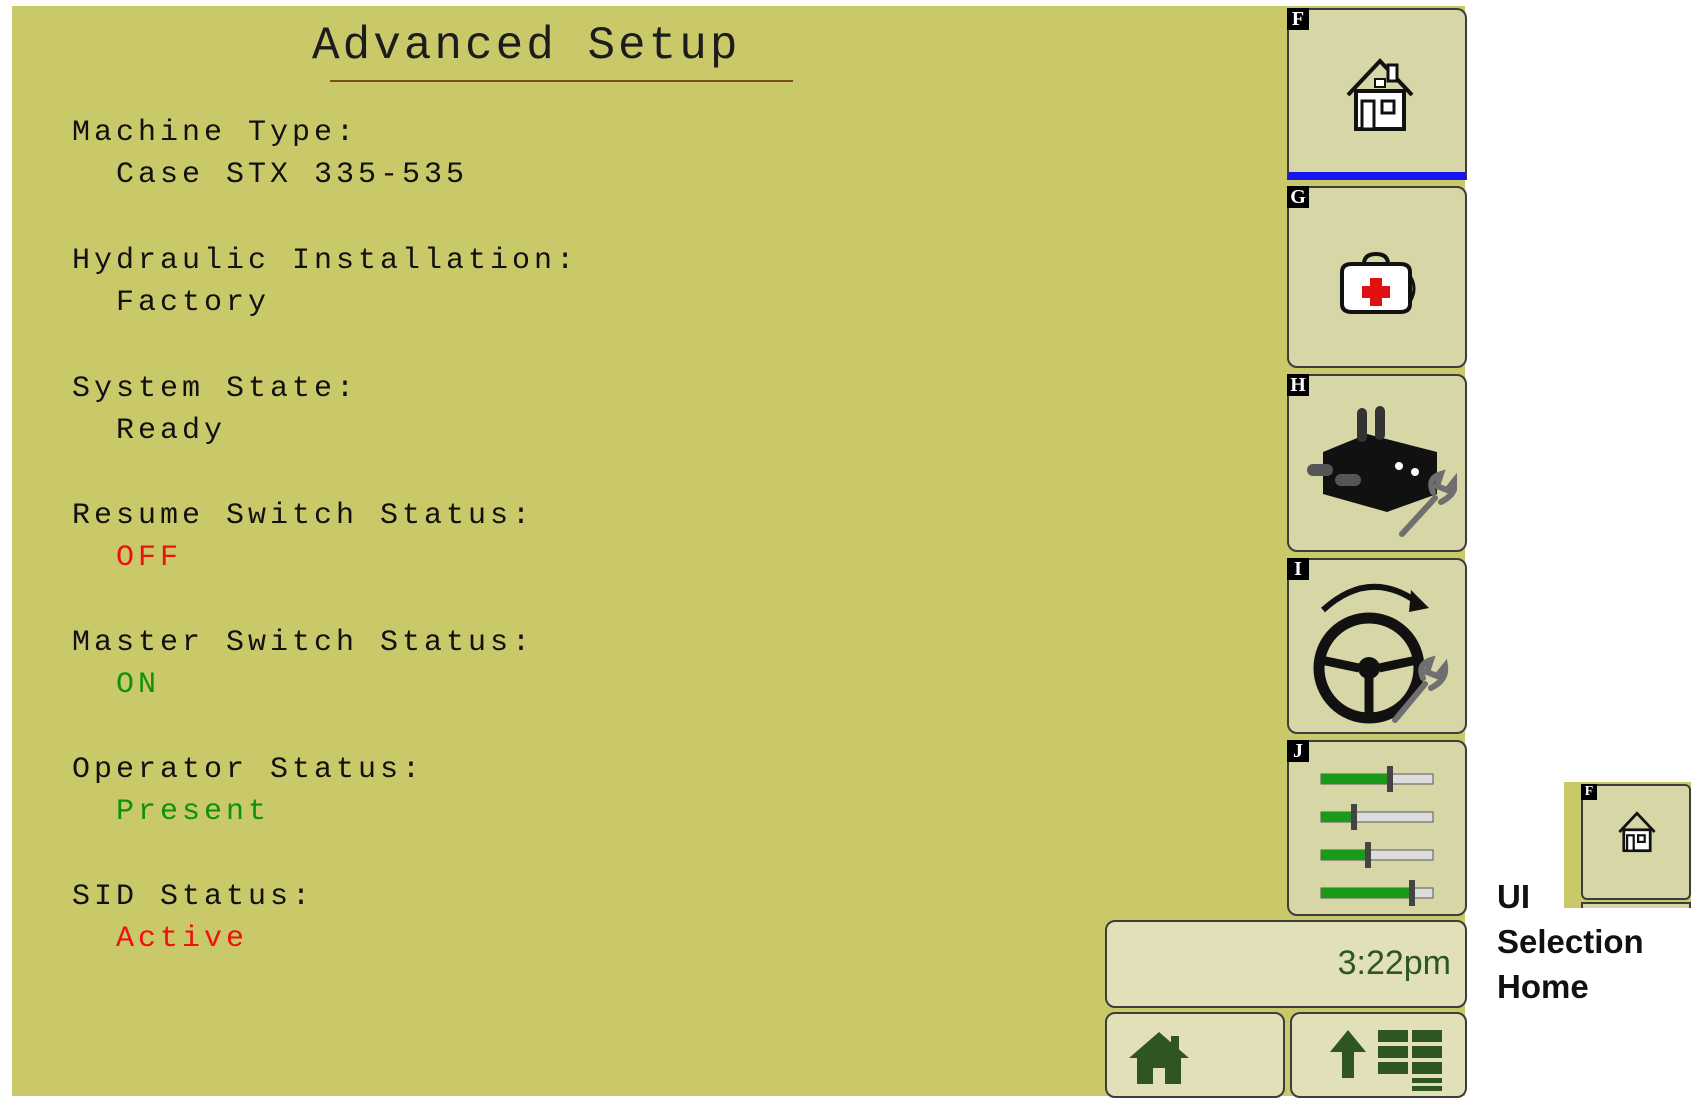 The image size is (1691, 1098). Describe the element at coordinates (325, 261) in the screenshot. I see `hydraulic-installation-label: Hydraulic Installation:` at that location.